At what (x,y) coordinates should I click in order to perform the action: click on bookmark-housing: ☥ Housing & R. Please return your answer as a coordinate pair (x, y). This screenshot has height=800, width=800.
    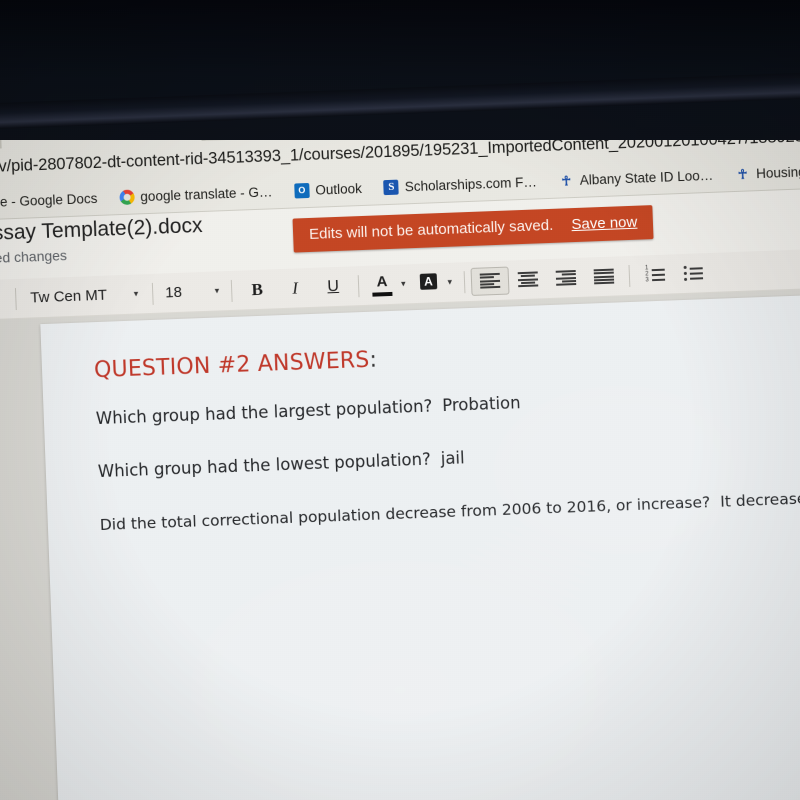
    Looking at the image, I should click on (767, 172).